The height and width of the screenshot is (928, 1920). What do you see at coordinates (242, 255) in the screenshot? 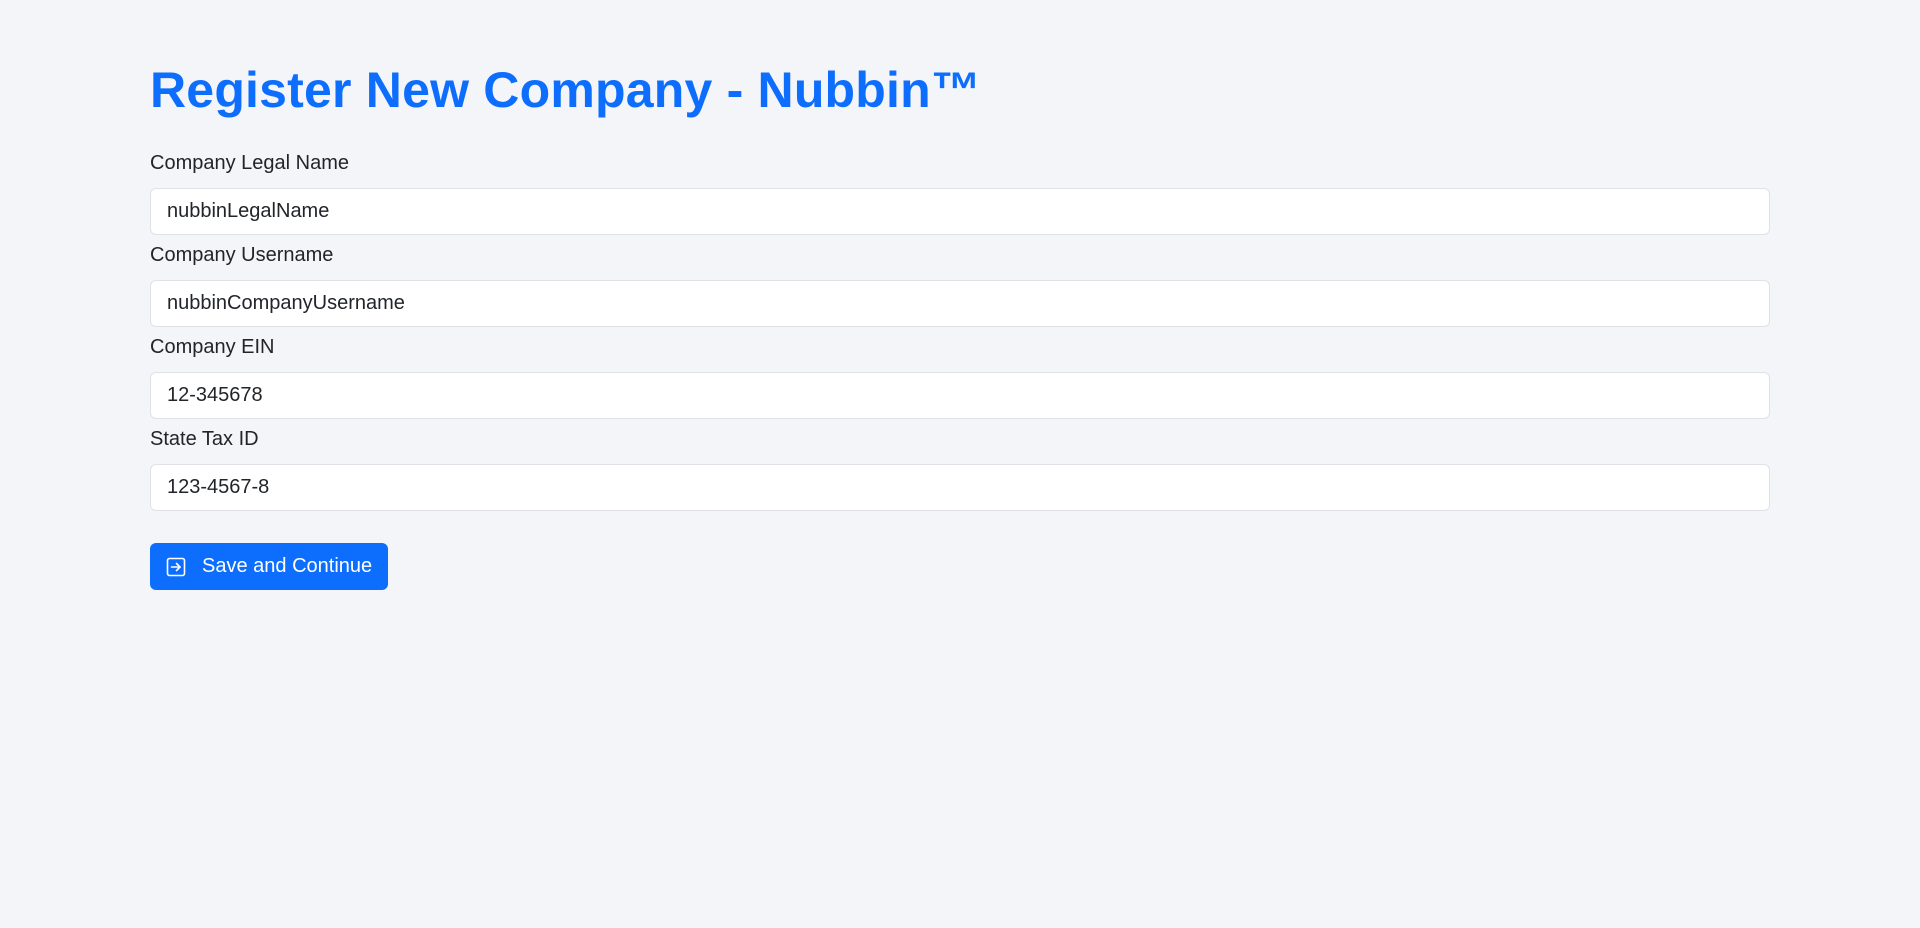
I see `username-label: Company Username` at bounding box center [242, 255].